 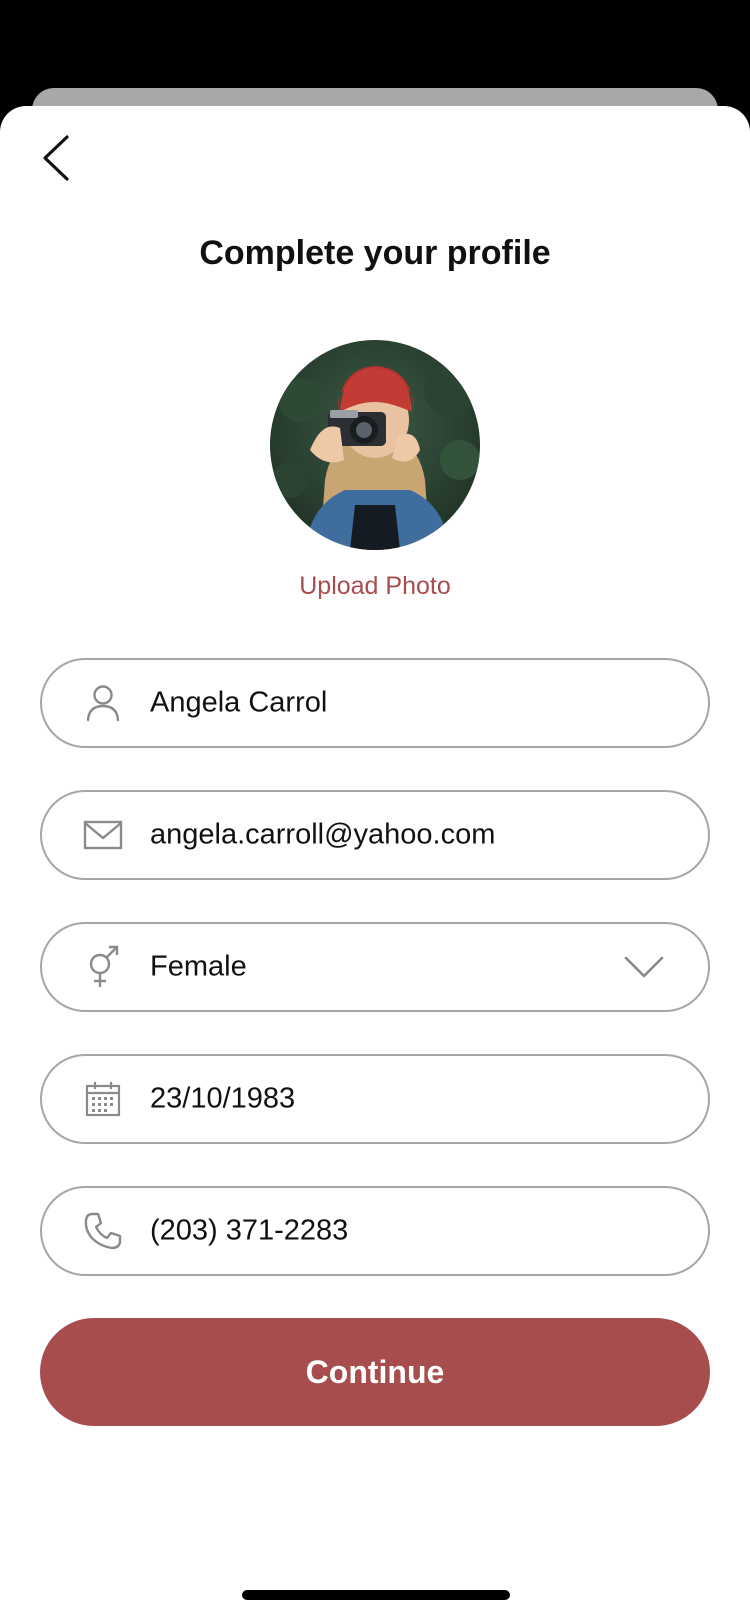 What do you see at coordinates (103, 835) in the screenshot?
I see `envelope-icon` at bounding box center [103, 835].